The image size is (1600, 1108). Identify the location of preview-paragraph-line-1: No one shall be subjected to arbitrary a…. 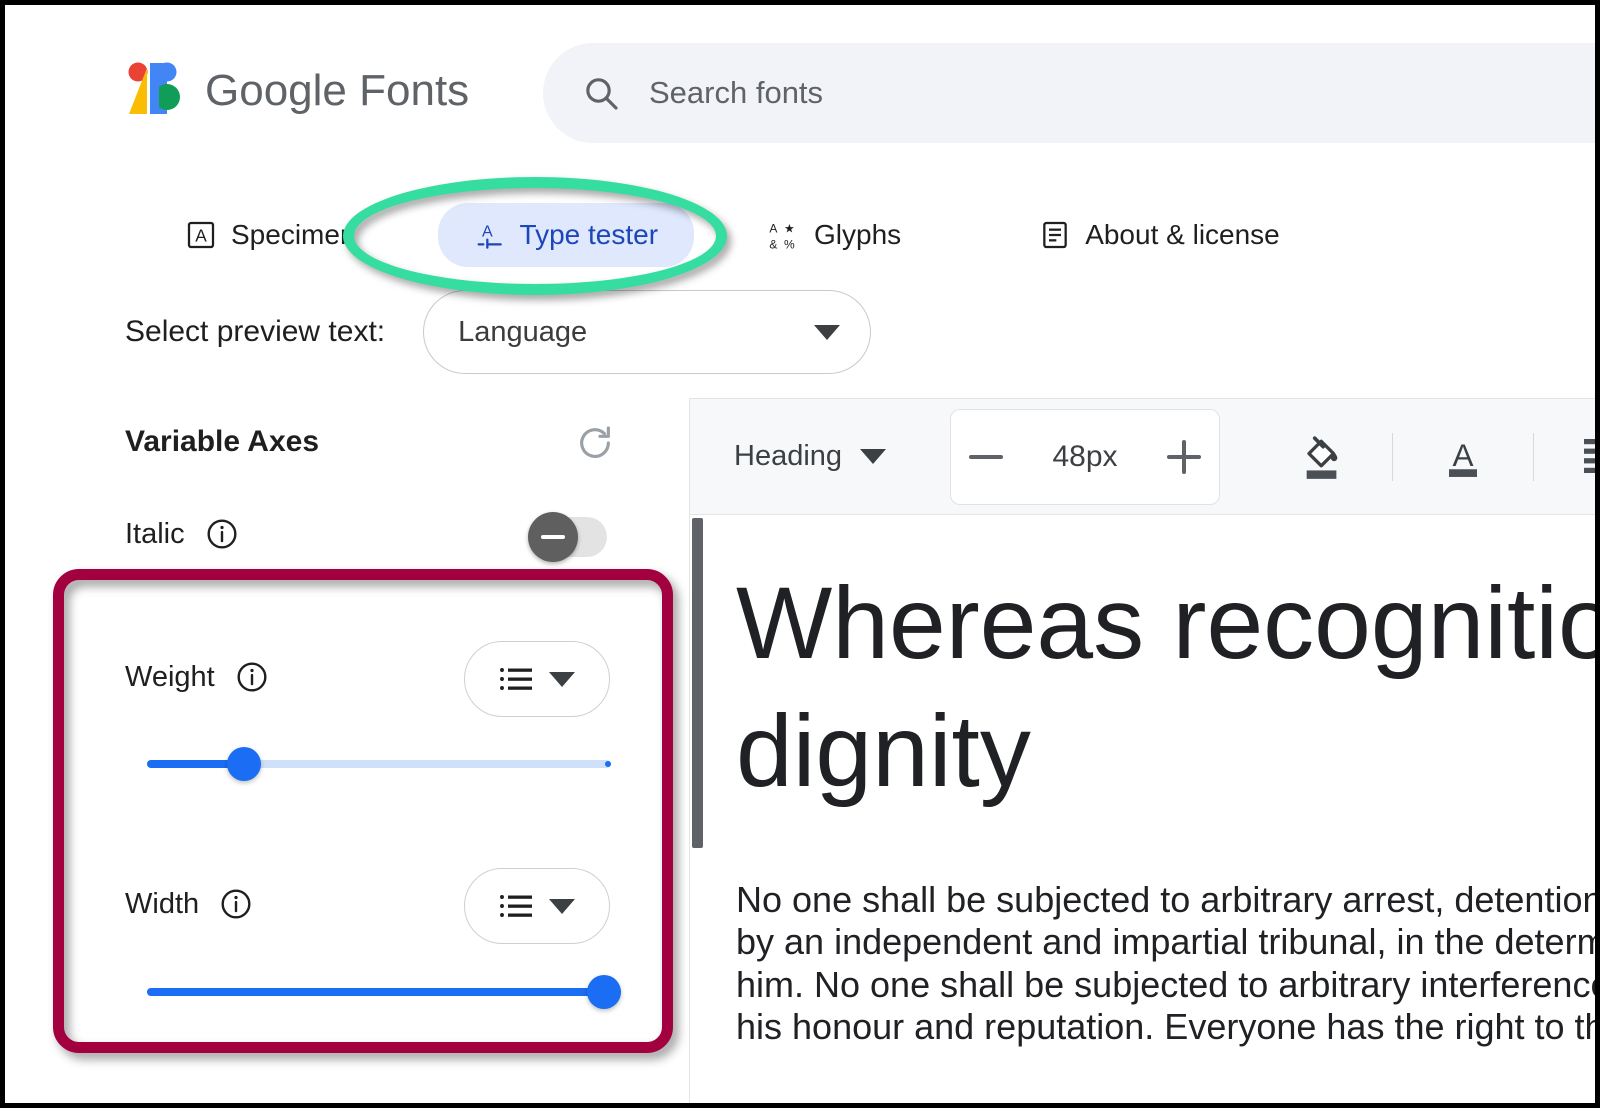
(1165, 899).